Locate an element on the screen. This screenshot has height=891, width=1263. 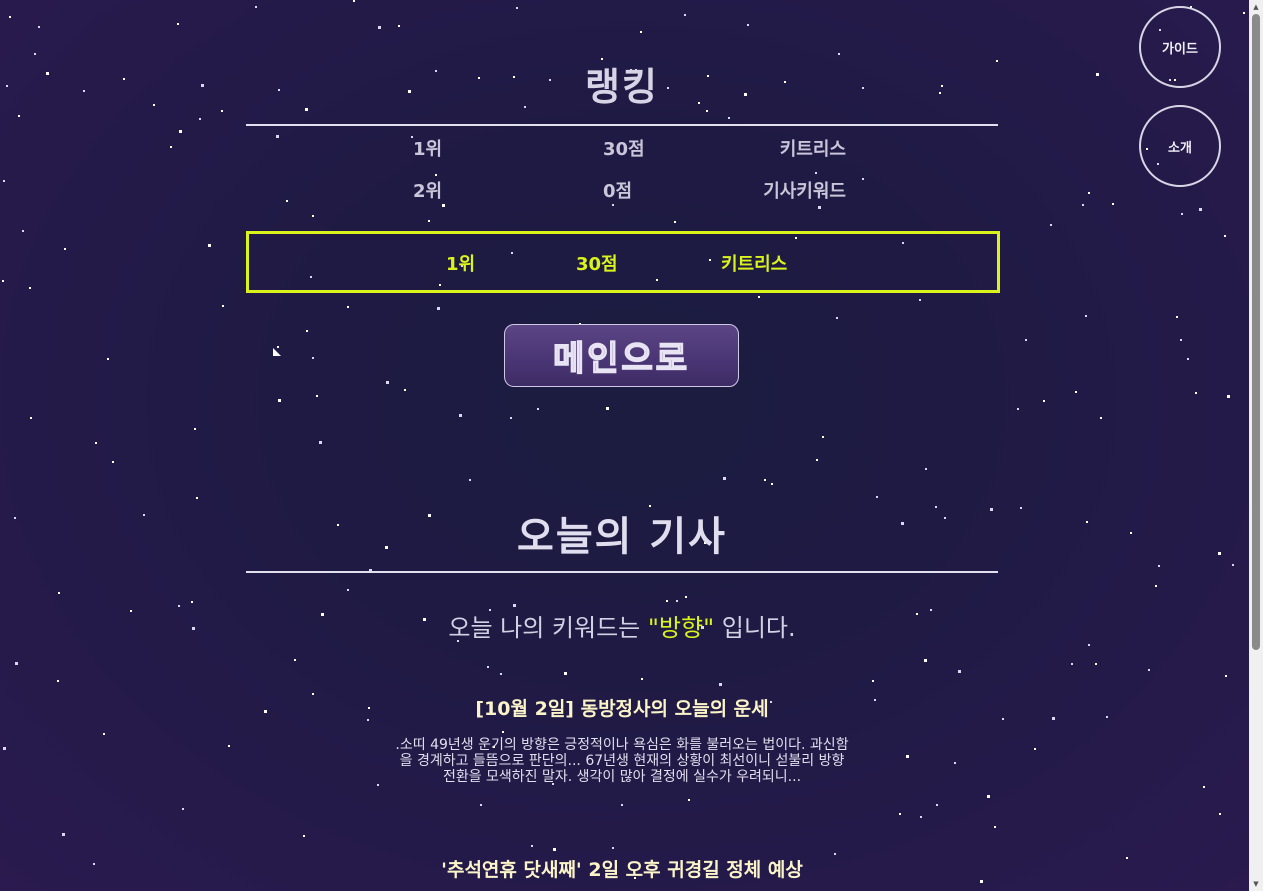
rank-score: 0점 is located at coordinates (618, 191).